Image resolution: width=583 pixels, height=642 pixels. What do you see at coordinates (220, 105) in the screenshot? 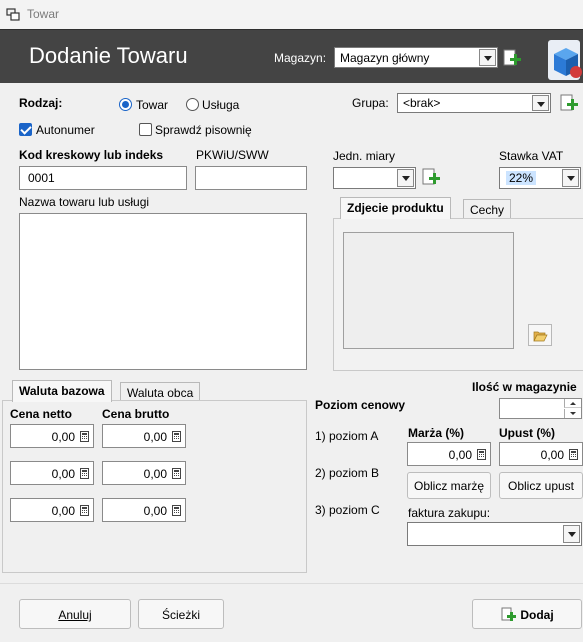
I see `usluga-radio-label: Usługa` at bounding box center [220, 105].